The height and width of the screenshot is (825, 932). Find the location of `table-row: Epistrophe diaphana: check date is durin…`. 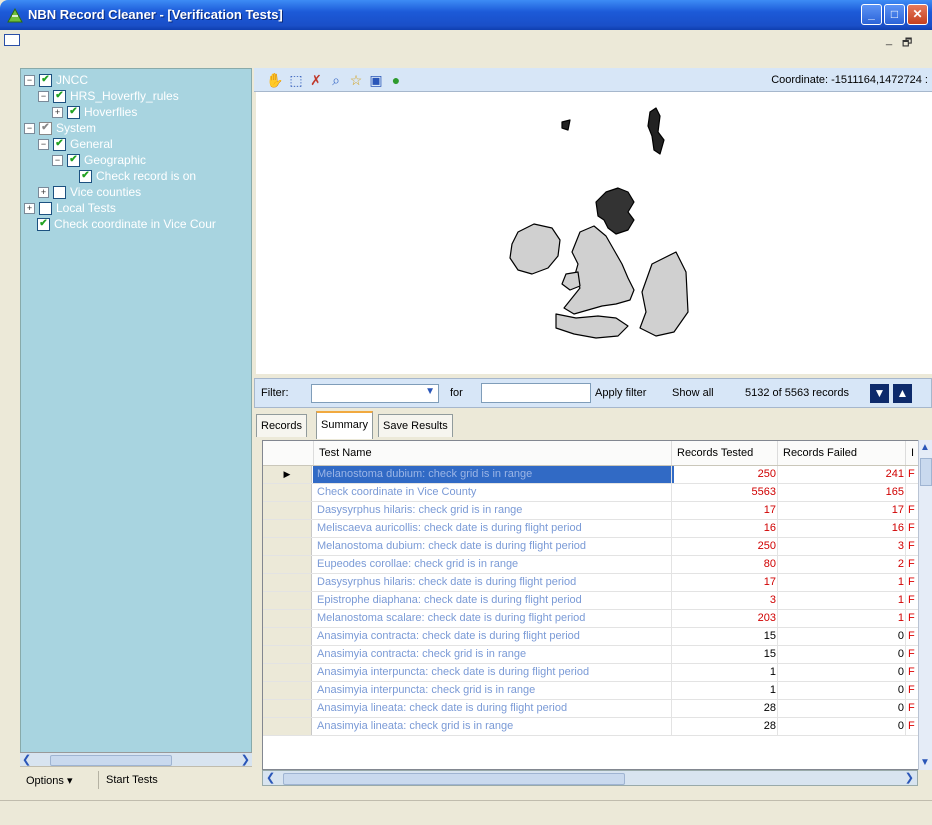

table-row: Epistrophe diaphana: check date is durin… is located at coordinates (591, 601).